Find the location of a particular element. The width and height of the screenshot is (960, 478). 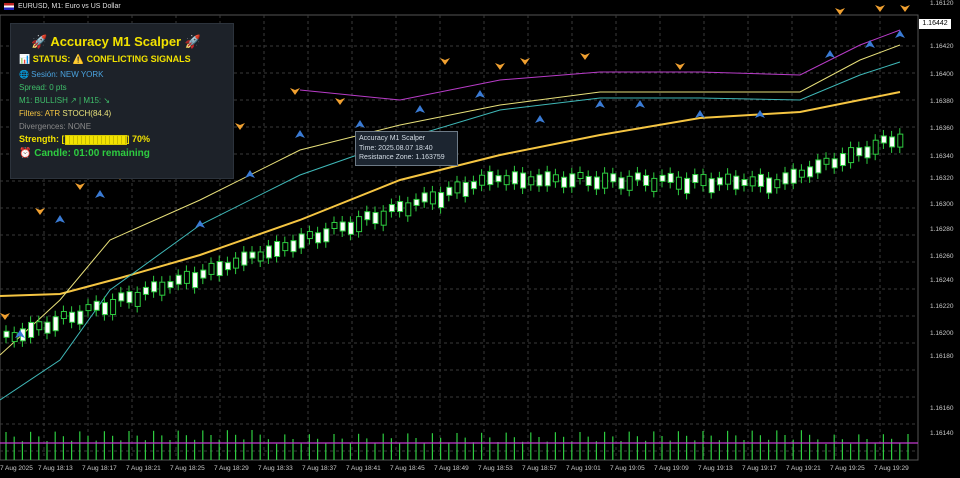

price-tick-label: 1.16140 is located at coordinates (942, 433).